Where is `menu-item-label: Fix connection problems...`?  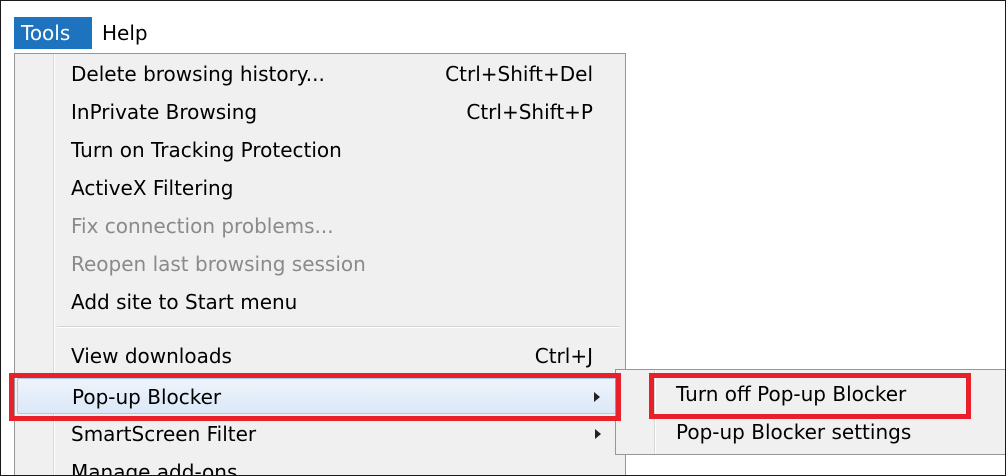
menu-item-label: Fix connection problems... is located at coordinates (202, 226).